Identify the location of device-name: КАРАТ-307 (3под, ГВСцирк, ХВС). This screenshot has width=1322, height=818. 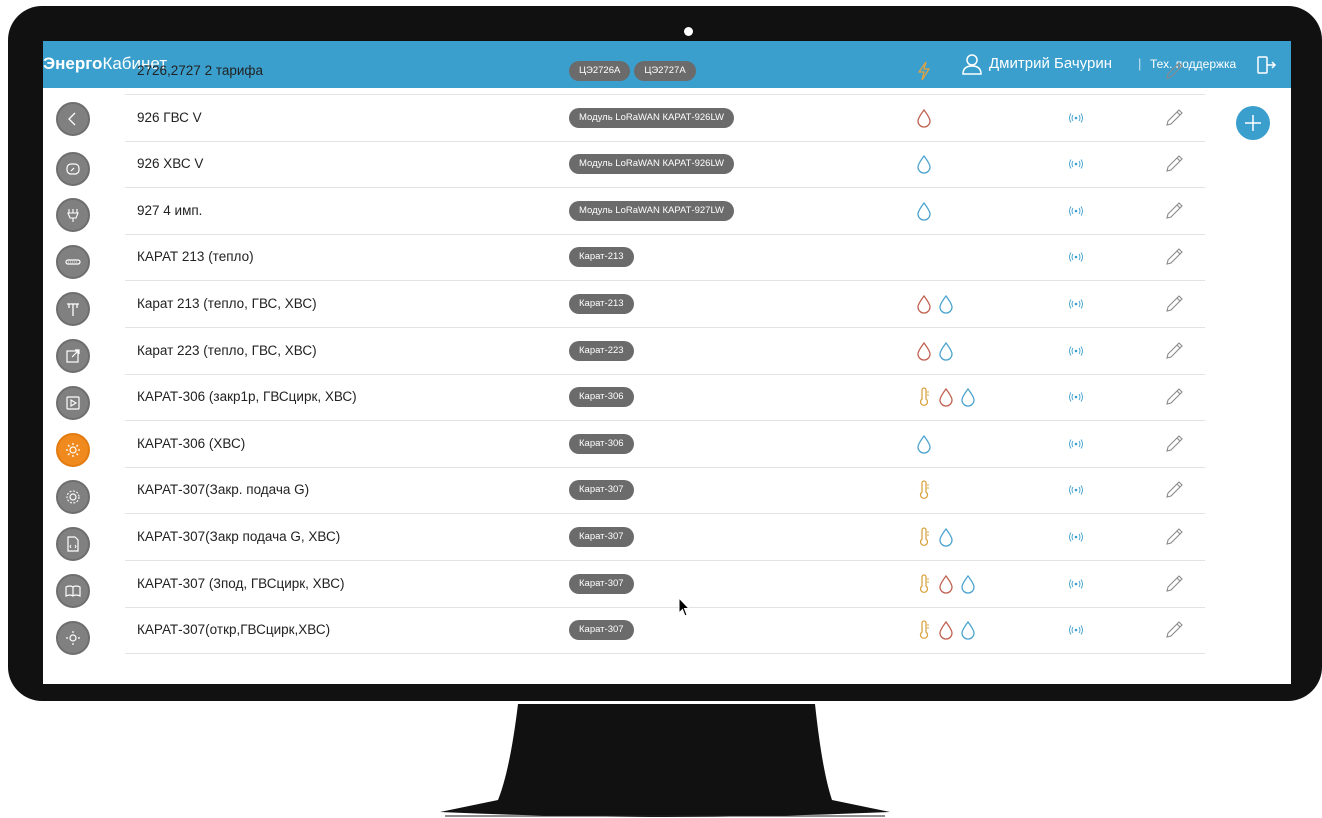
(241, 583).